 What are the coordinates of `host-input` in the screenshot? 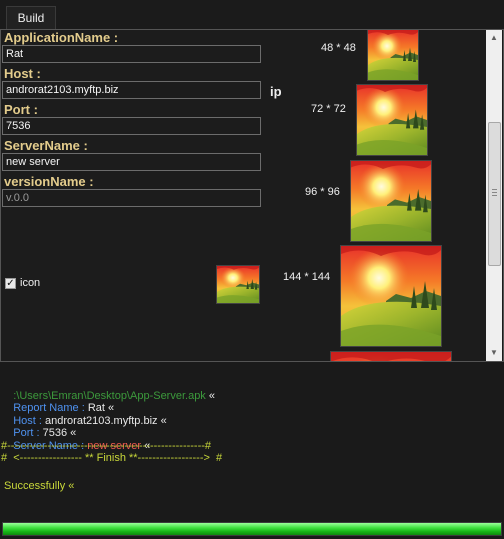 It's located at (131, 90).